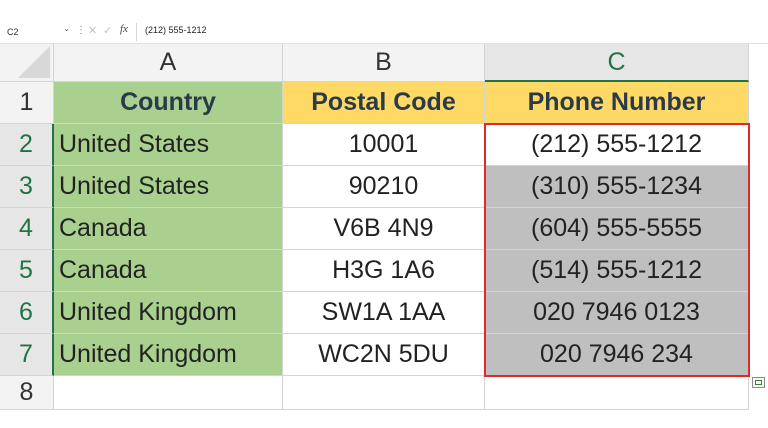 This screenshot has width=768, height=428. I want to click on row-header-8: 8, so click(27, 393).